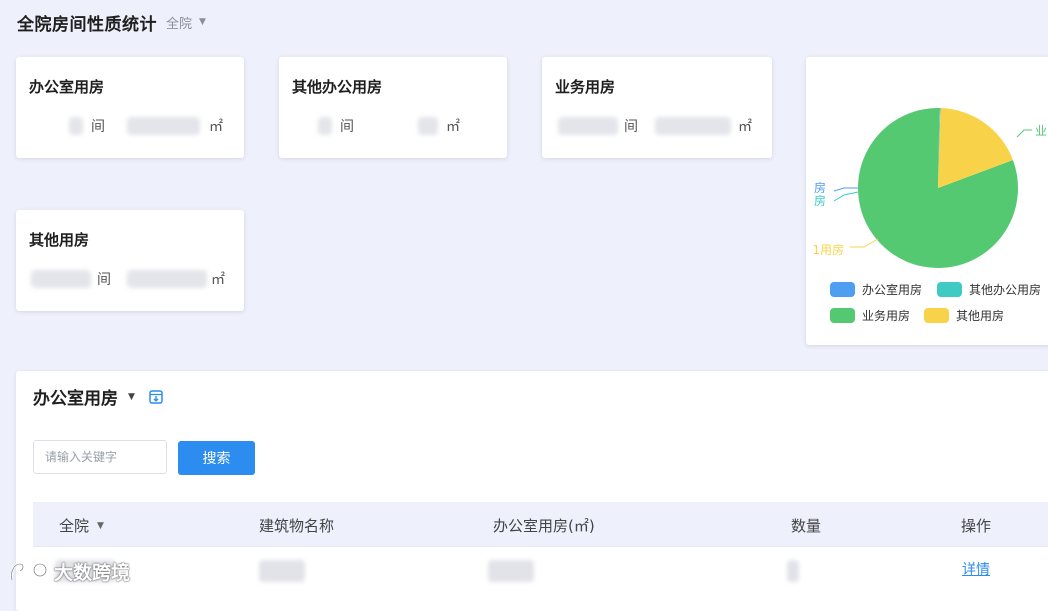 The width and height of the screenshot is (1048, 611). Describe the element at coordinates (29, 571) in the screenshot. I see `watermark-logo` at that location.